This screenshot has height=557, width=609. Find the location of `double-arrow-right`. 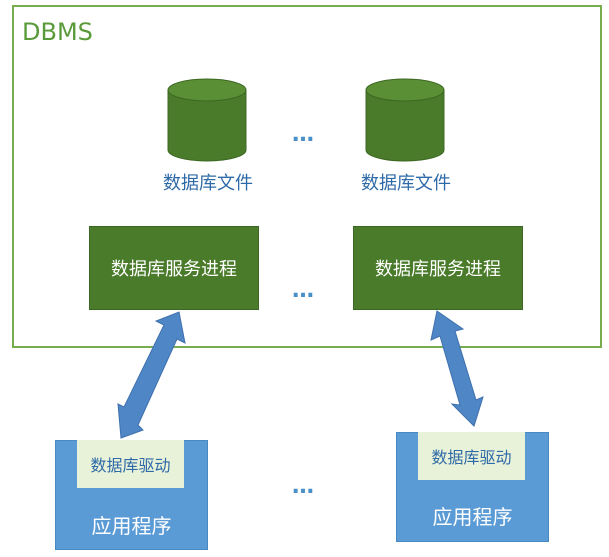

double-arrow-right is located at coordinates (457, 368).